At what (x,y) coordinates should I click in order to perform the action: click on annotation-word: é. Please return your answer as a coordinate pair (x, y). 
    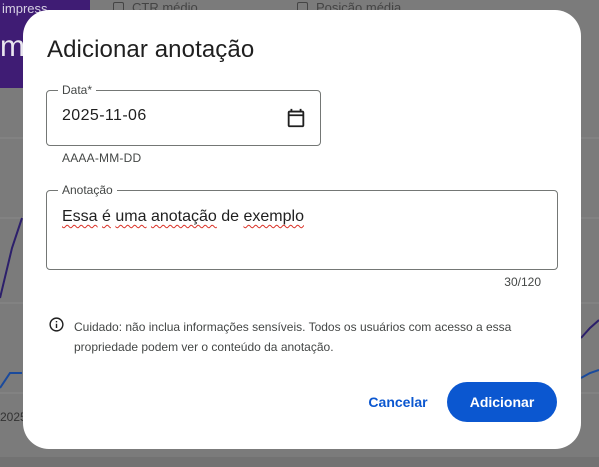
    Looking at the image, I should click on (106, 216).